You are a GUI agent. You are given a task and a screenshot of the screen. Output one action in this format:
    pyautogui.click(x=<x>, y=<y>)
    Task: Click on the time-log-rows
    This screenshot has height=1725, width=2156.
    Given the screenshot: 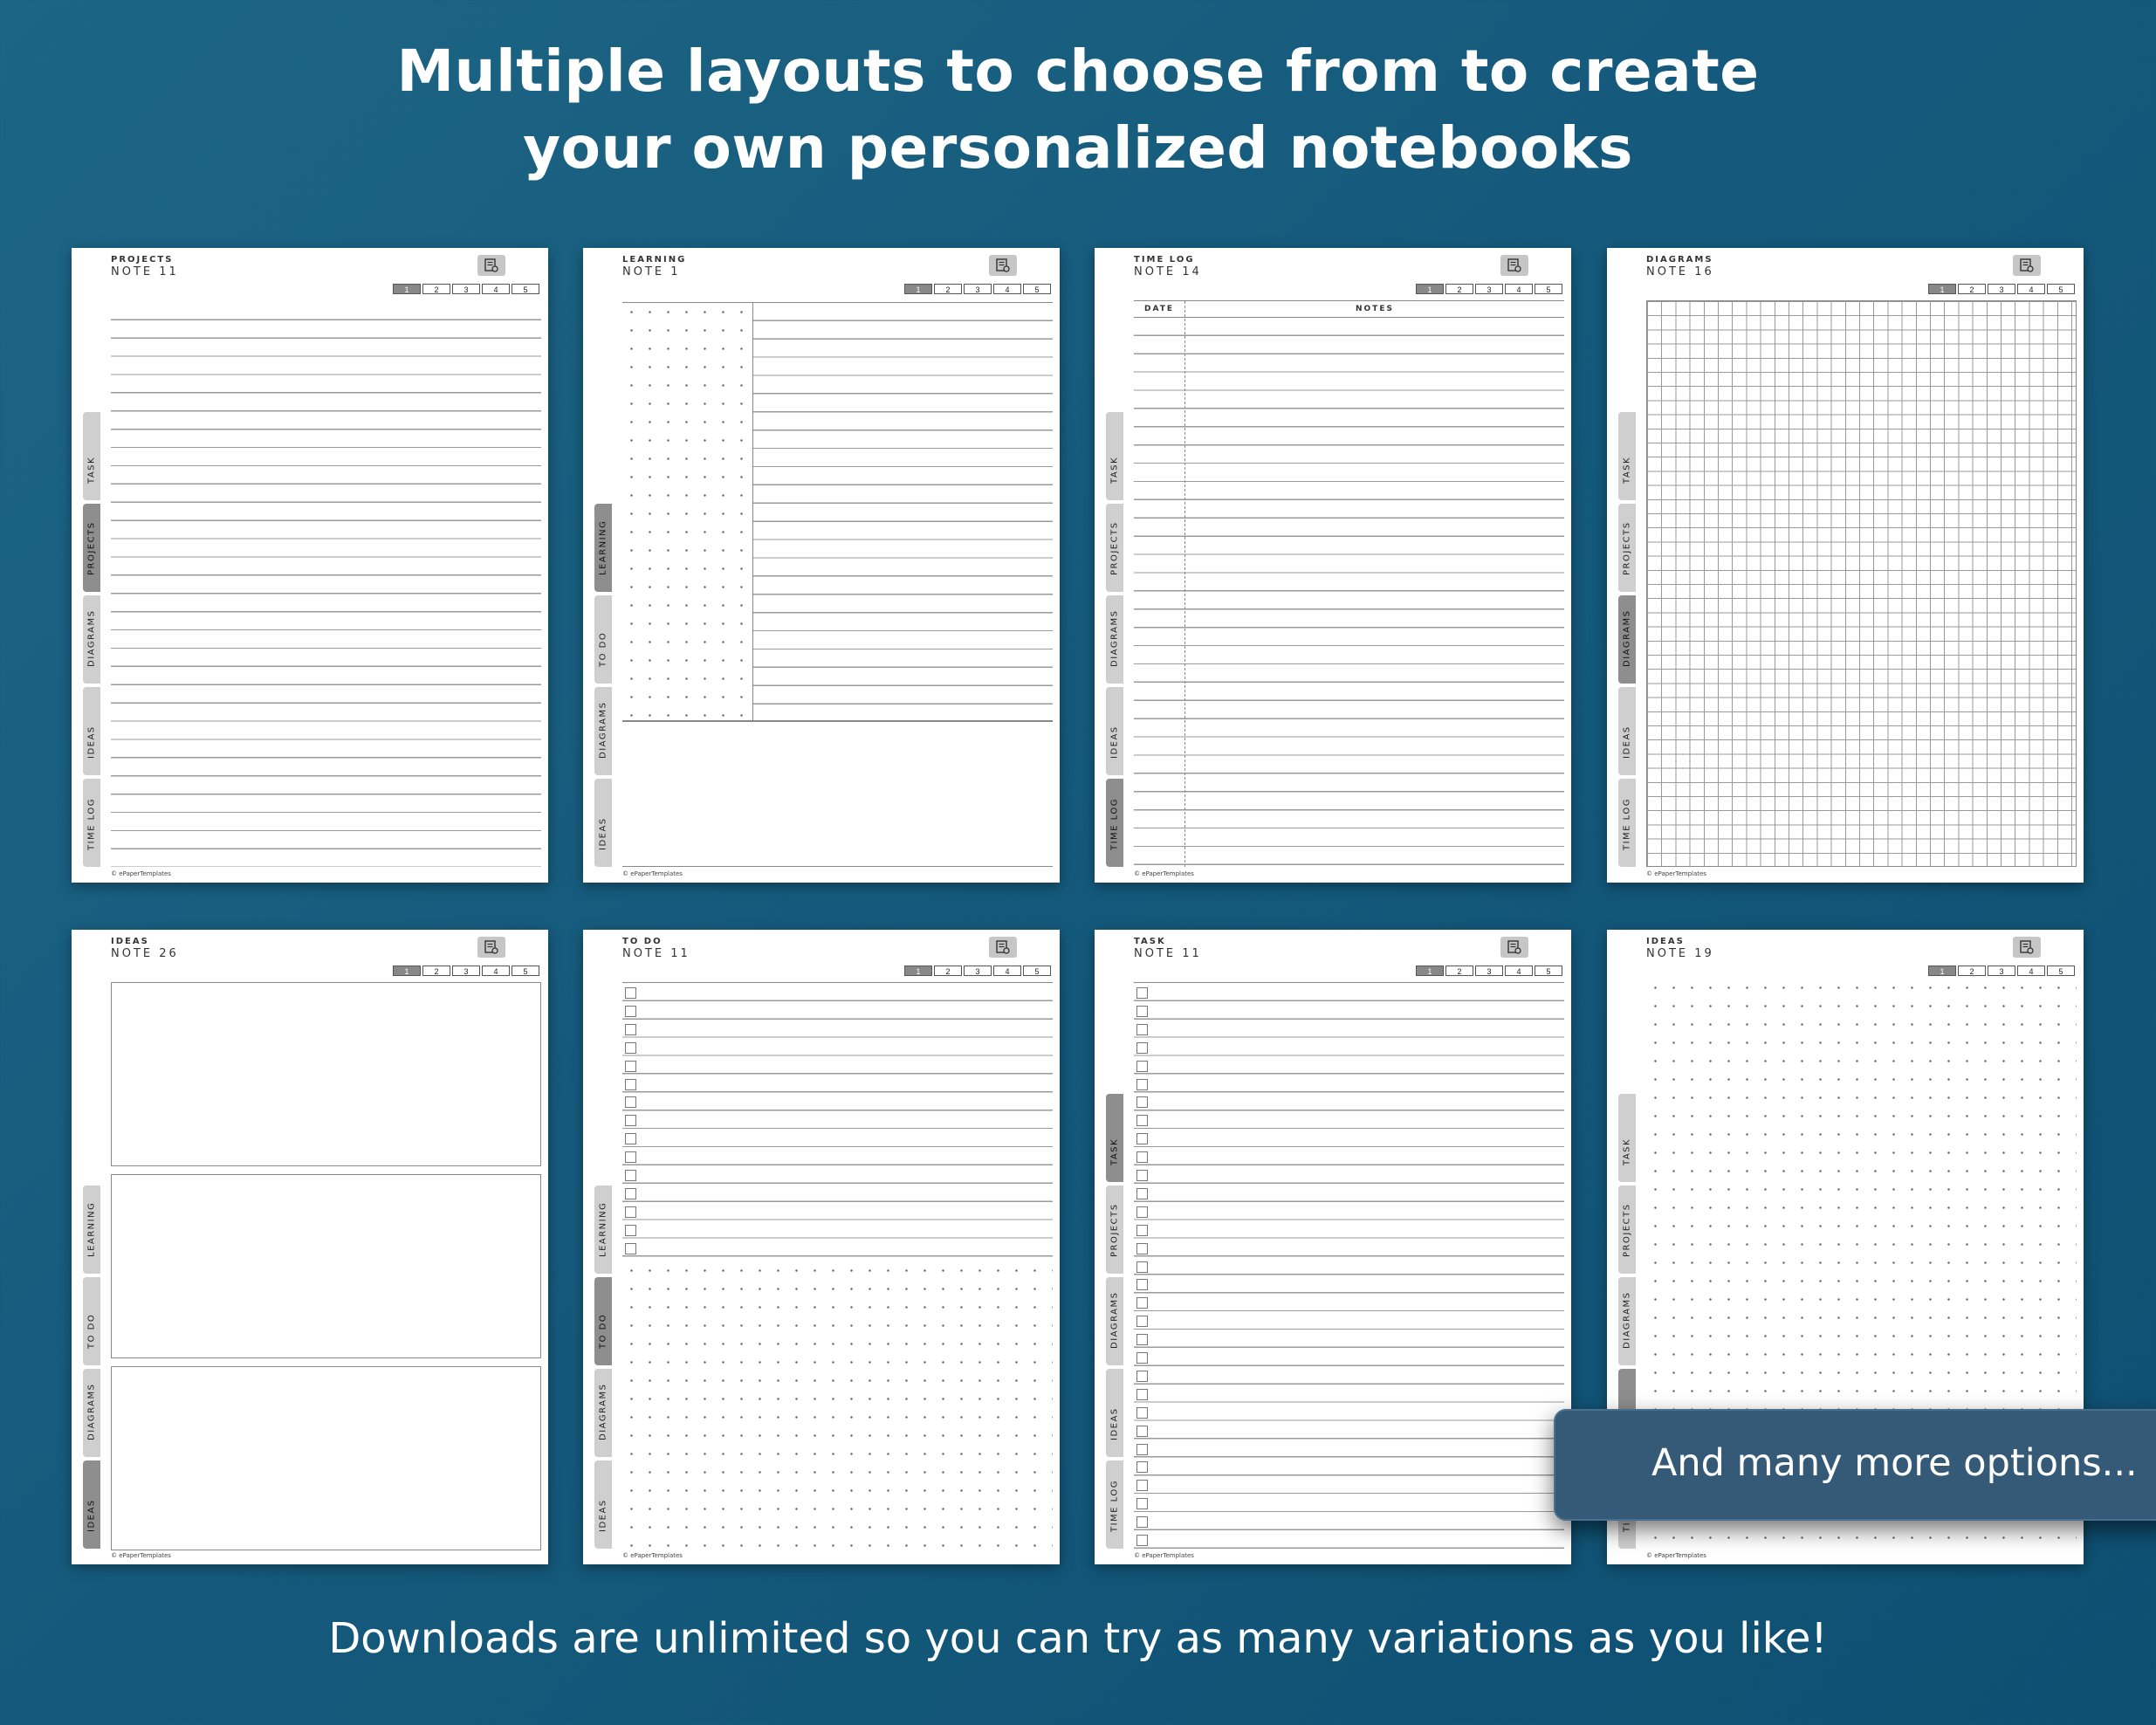 What is the action you would take?
    pyautogui.click(x=1349, y=592)
    